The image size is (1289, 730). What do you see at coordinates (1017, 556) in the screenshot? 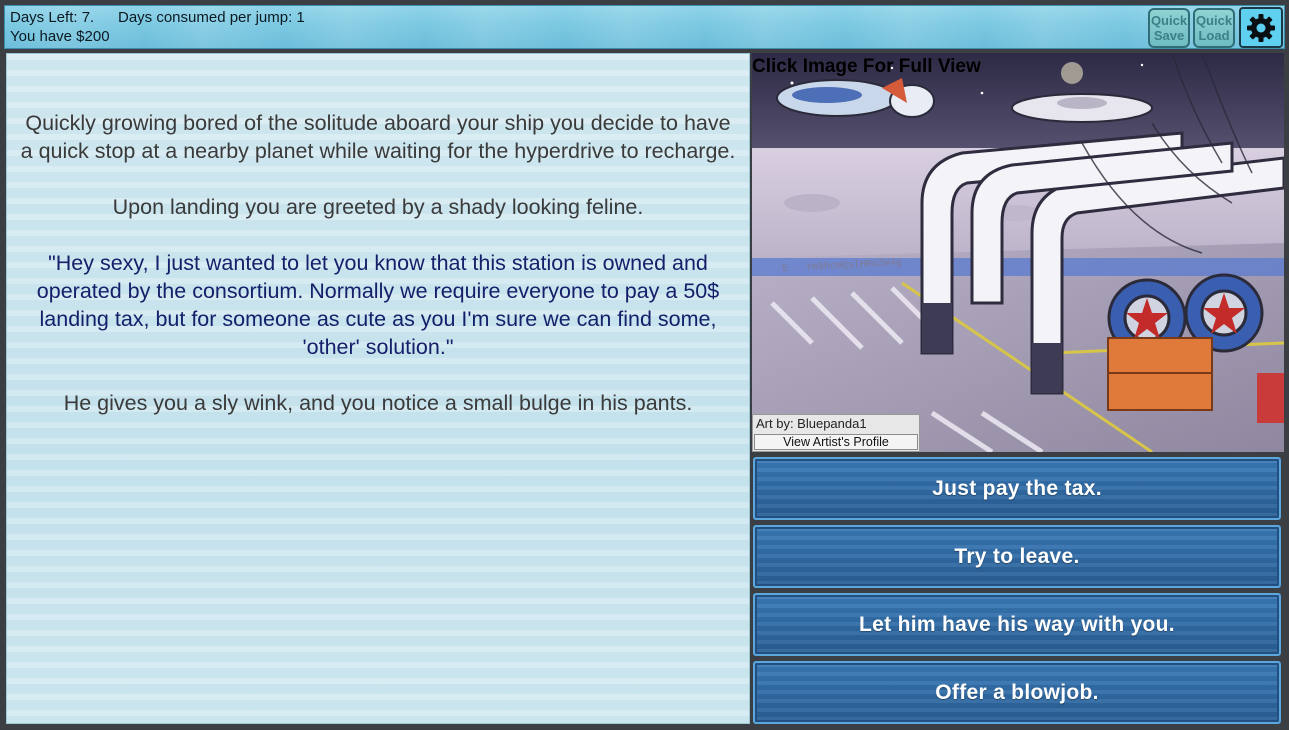
I see `choice-try-leave-button: Try to leave.` at bounding box center [1017, 556].